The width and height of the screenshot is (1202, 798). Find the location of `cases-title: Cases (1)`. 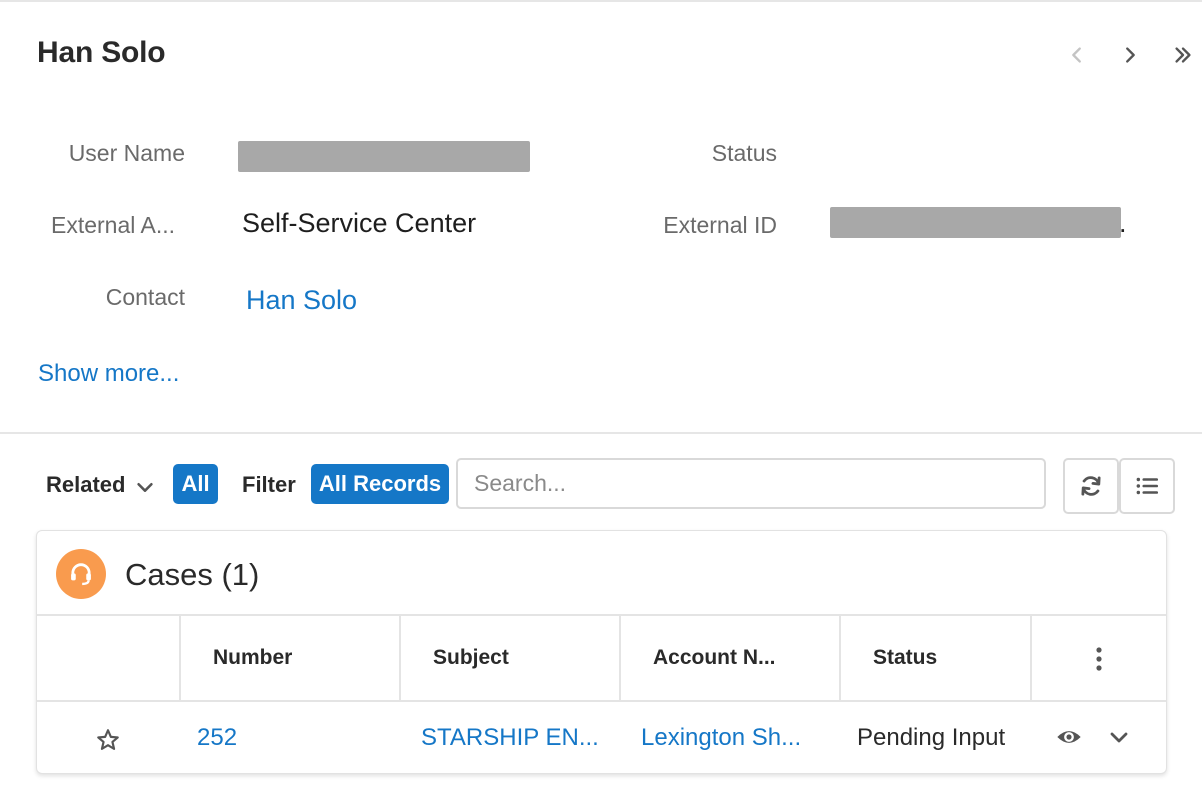

cases-title: Cases (1) is located at coordinates (192, 574).